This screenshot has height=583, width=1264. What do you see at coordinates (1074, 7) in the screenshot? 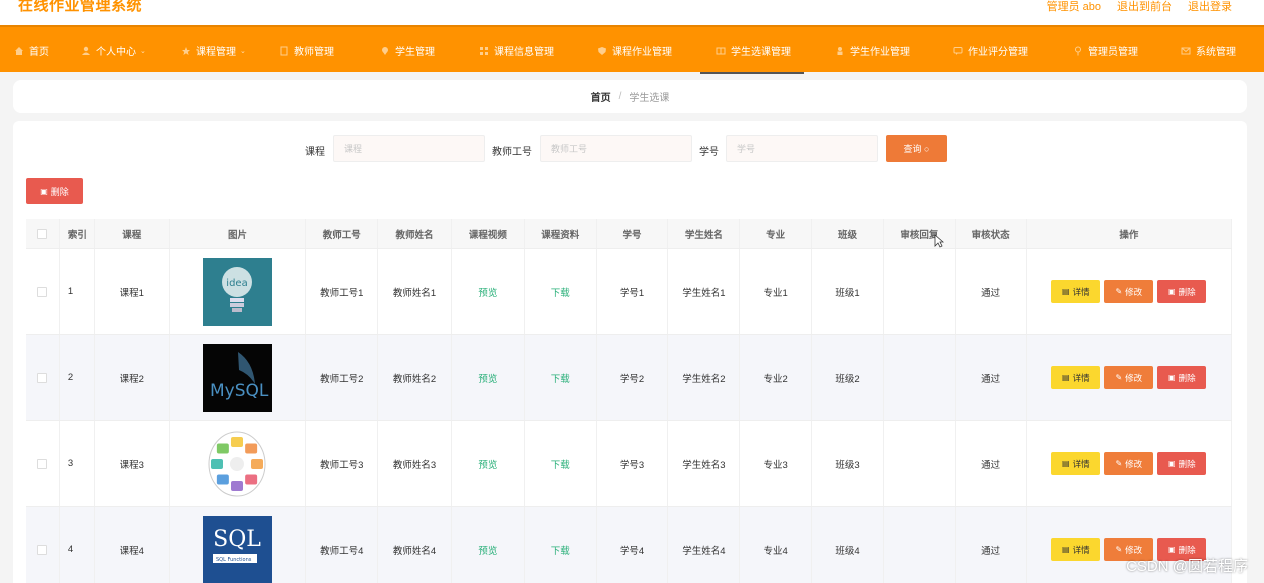
I see `admin-user-label: 管理员 abo` at bounding box center [1074, 7].